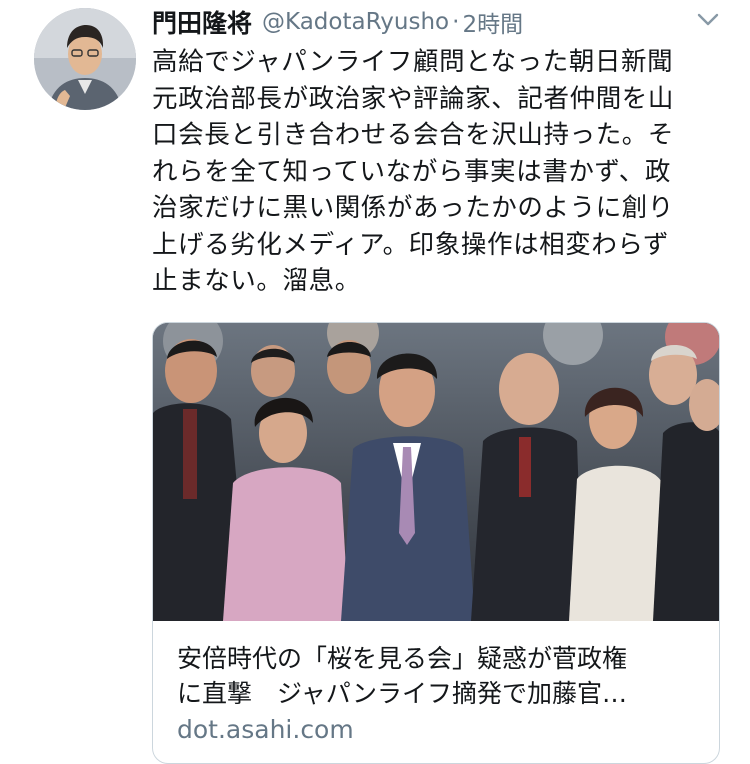 This screenshot has height=764, width=750. I want to click on author-handle: @KadotaRyusho, so click(355, 22).